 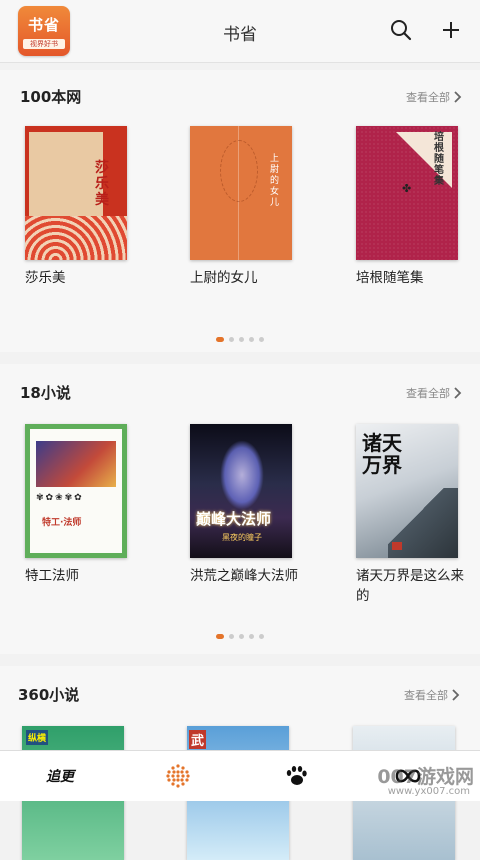 I want to click on book-title: 培根随笔集, so click(x=390, y=278).